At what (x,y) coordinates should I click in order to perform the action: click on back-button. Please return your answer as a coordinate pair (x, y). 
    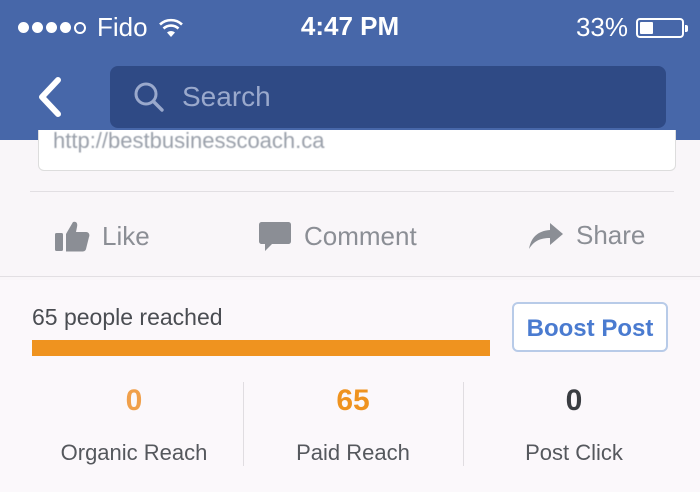
    Looking at the image, I should click on (50, 97).